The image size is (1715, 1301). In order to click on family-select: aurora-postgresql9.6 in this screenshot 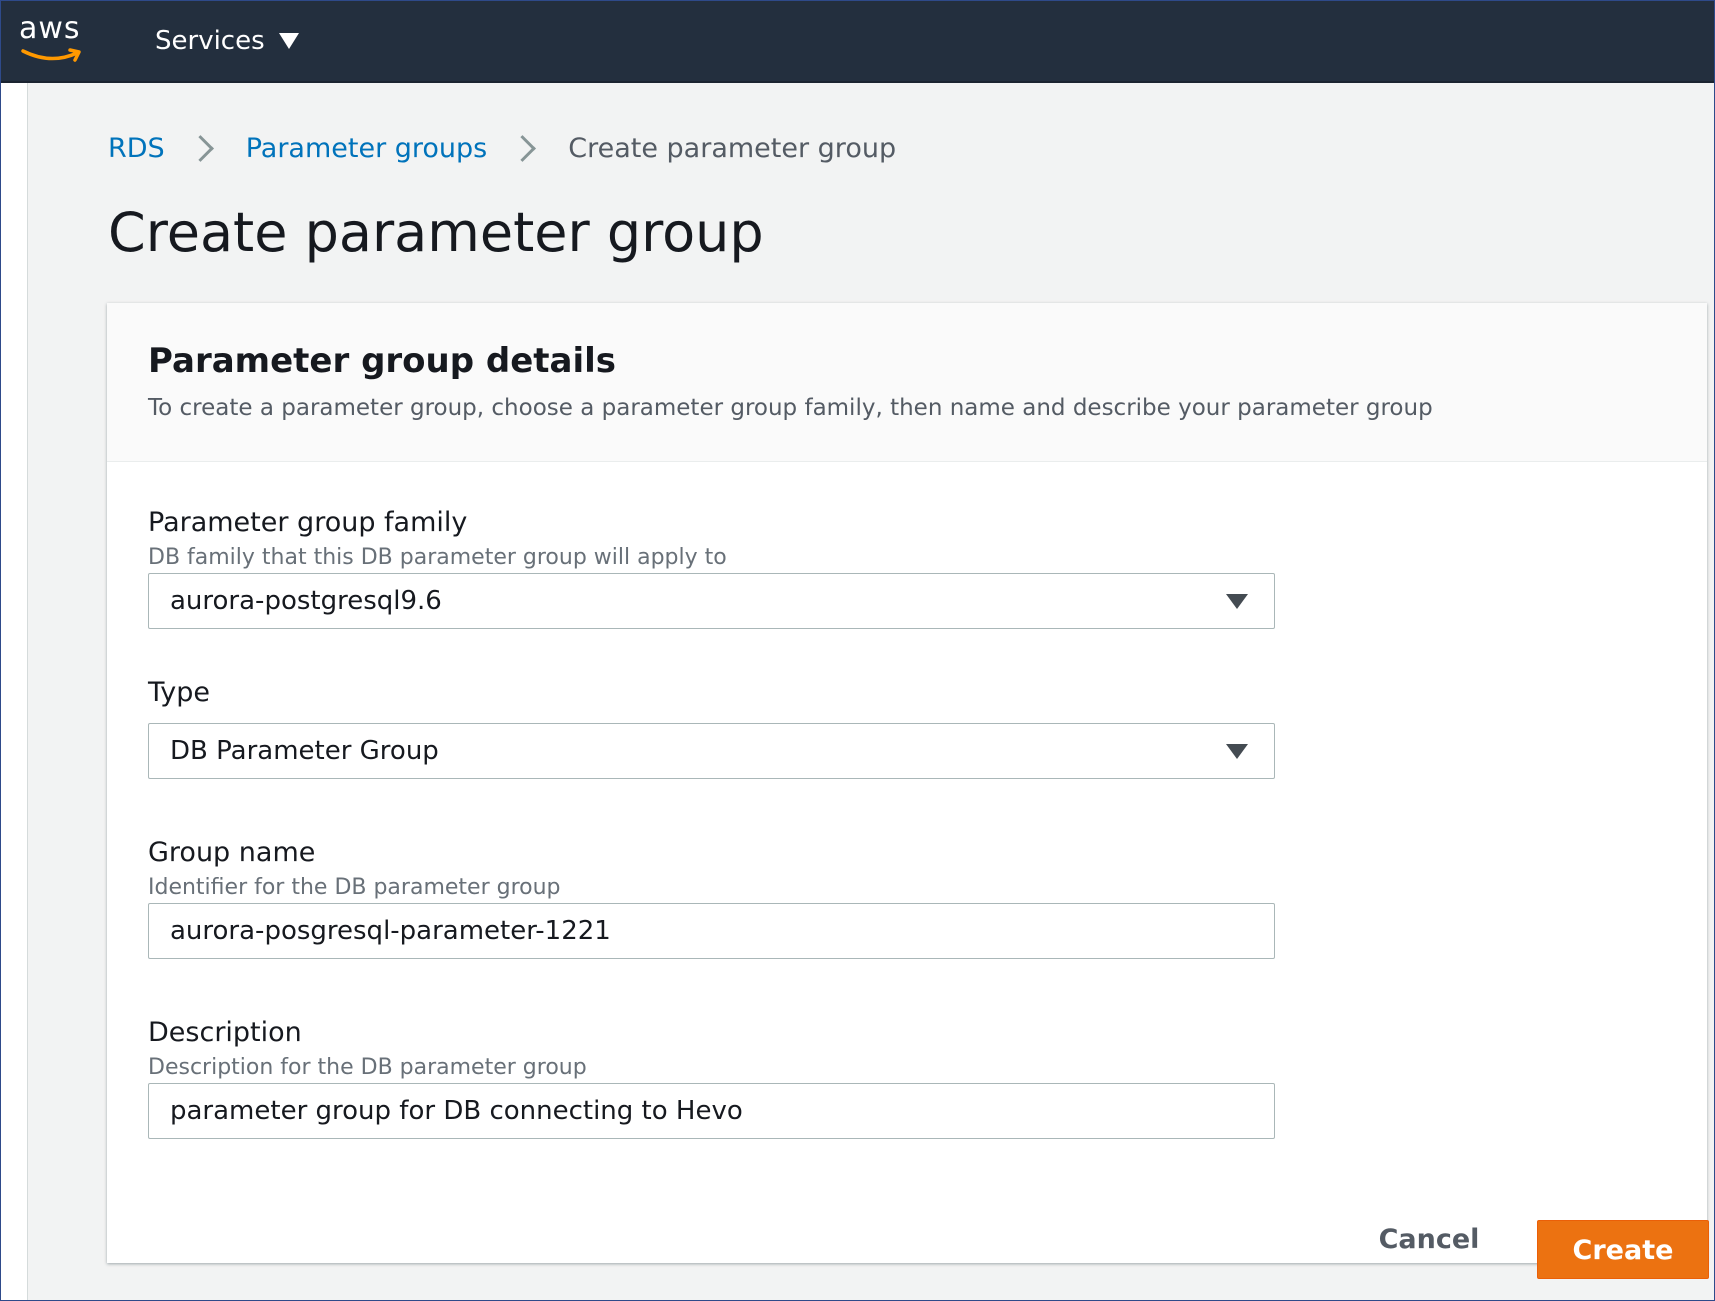, I will do `click(711, 601)`.